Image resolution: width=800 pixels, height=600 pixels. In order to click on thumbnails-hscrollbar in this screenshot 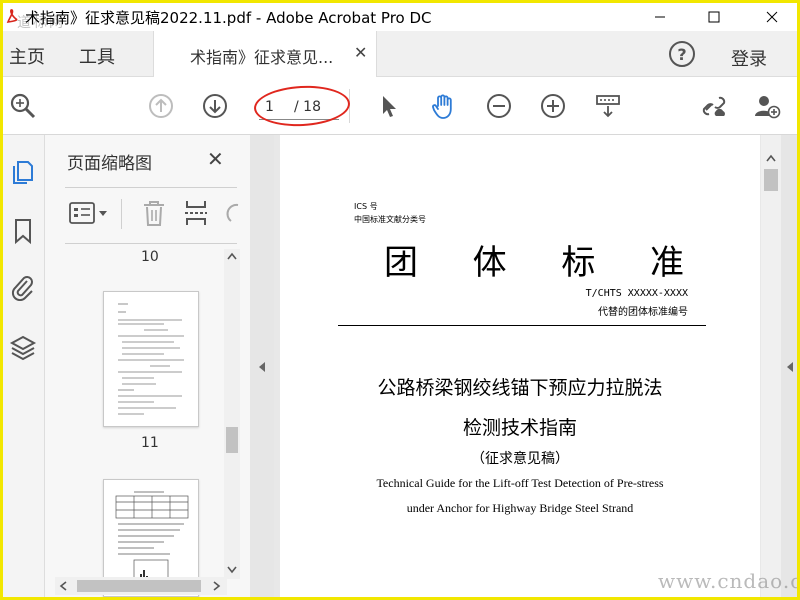, I will do `click(141, 586)`.